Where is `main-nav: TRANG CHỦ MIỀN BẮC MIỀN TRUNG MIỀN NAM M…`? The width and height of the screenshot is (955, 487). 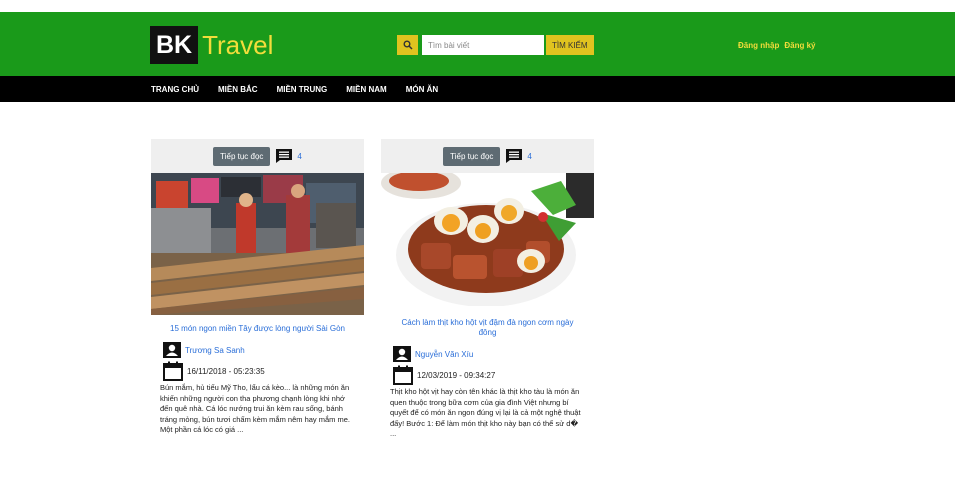 main-nav: TRANG CHỦ MIỀN BẮC MIỀN TRUNG MIỀN NAM M… is located at coordinates (477, 89).